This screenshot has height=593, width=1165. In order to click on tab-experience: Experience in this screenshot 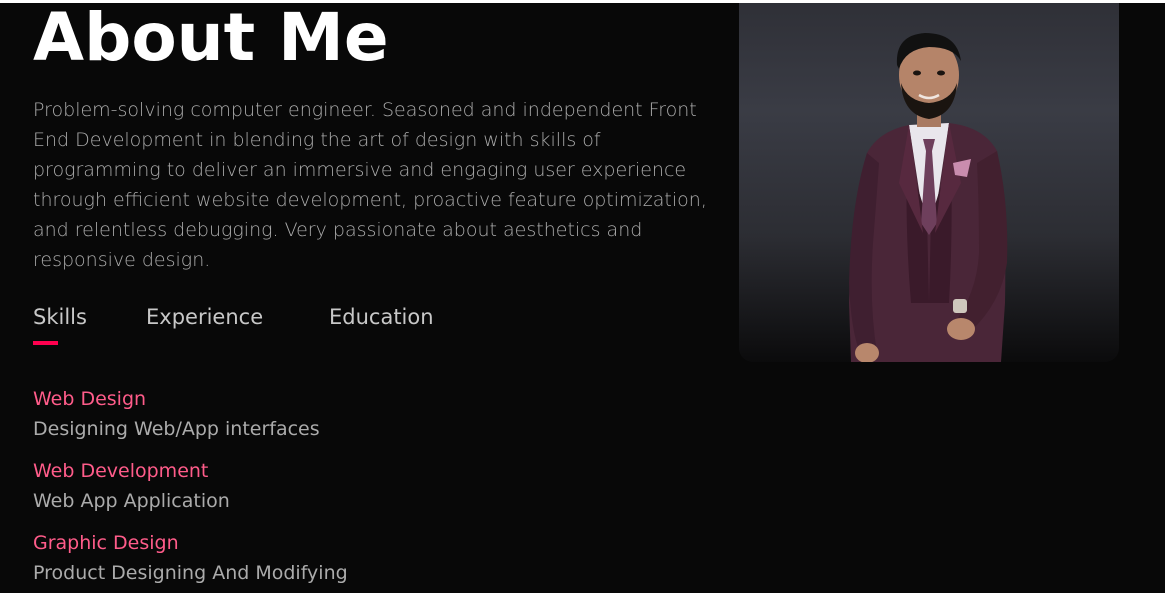, I will do `click(204, 317)`.